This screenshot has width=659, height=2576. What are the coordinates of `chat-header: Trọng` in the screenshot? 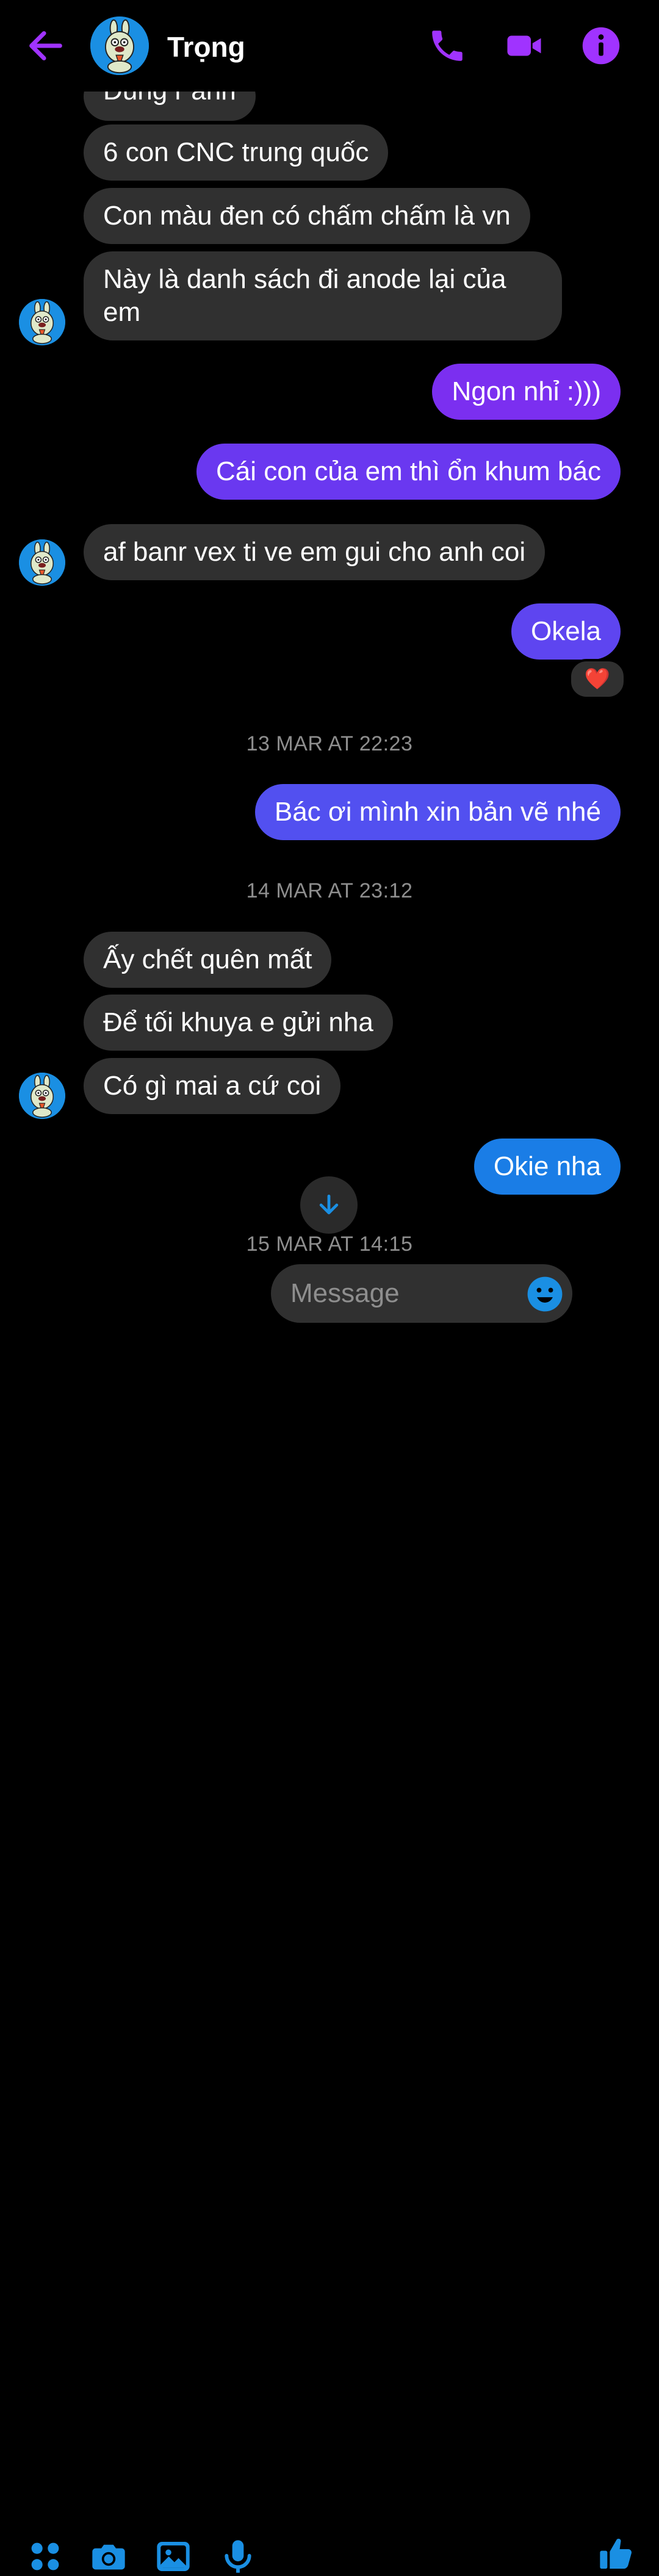 It's located at (329, 46).